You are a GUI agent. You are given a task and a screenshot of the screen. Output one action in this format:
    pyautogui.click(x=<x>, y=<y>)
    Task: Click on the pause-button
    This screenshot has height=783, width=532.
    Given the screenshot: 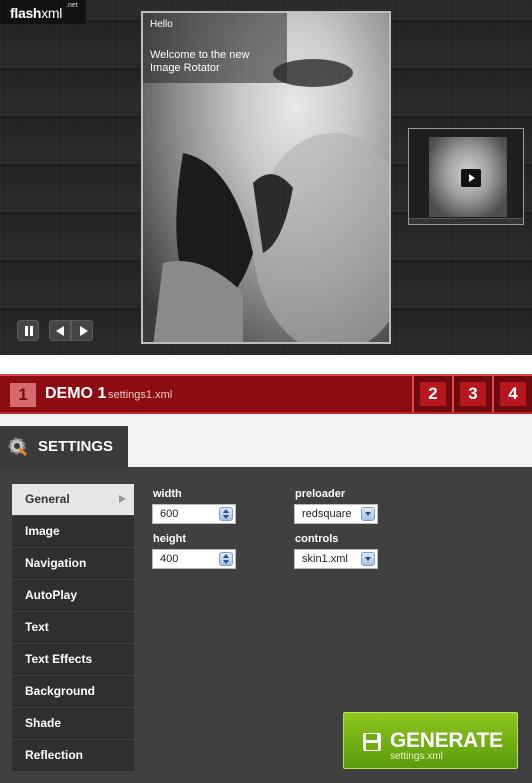 What is the action you would take?
    pyautogui.click(x=28, y=330)
    